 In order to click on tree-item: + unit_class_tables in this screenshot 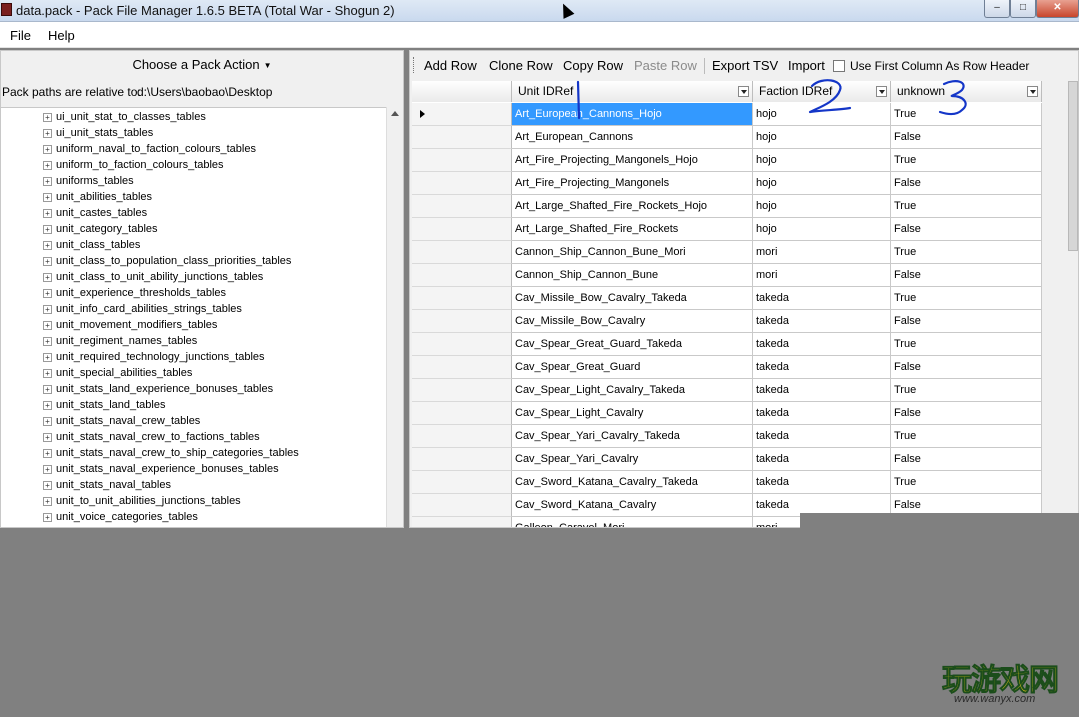, I will do `click(91, 245)`.